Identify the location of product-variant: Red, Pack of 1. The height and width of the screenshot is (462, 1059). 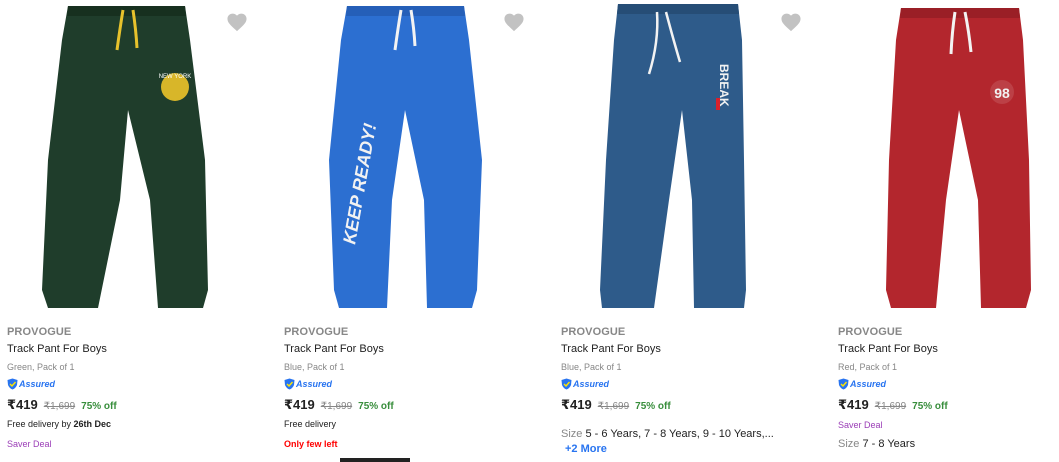
(868, 367).